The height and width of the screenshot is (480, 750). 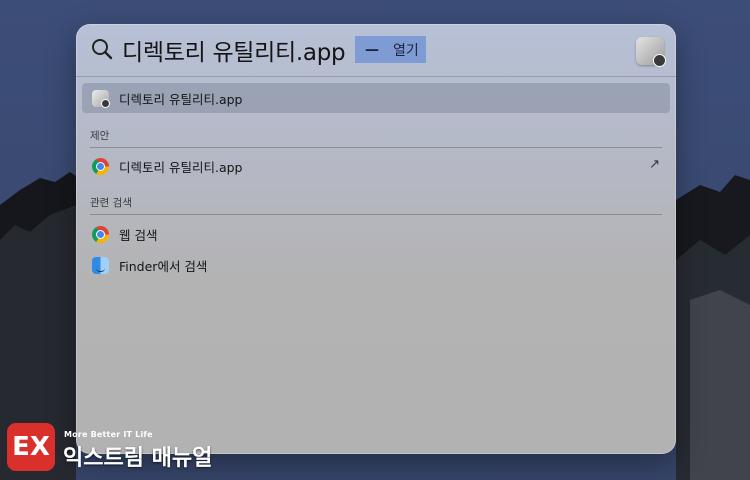 What do you see at coordinates (376, 265) in the screenshot?
I see `related-row-finder-search: Finder에서 검색` at bounding box center [376, 265].